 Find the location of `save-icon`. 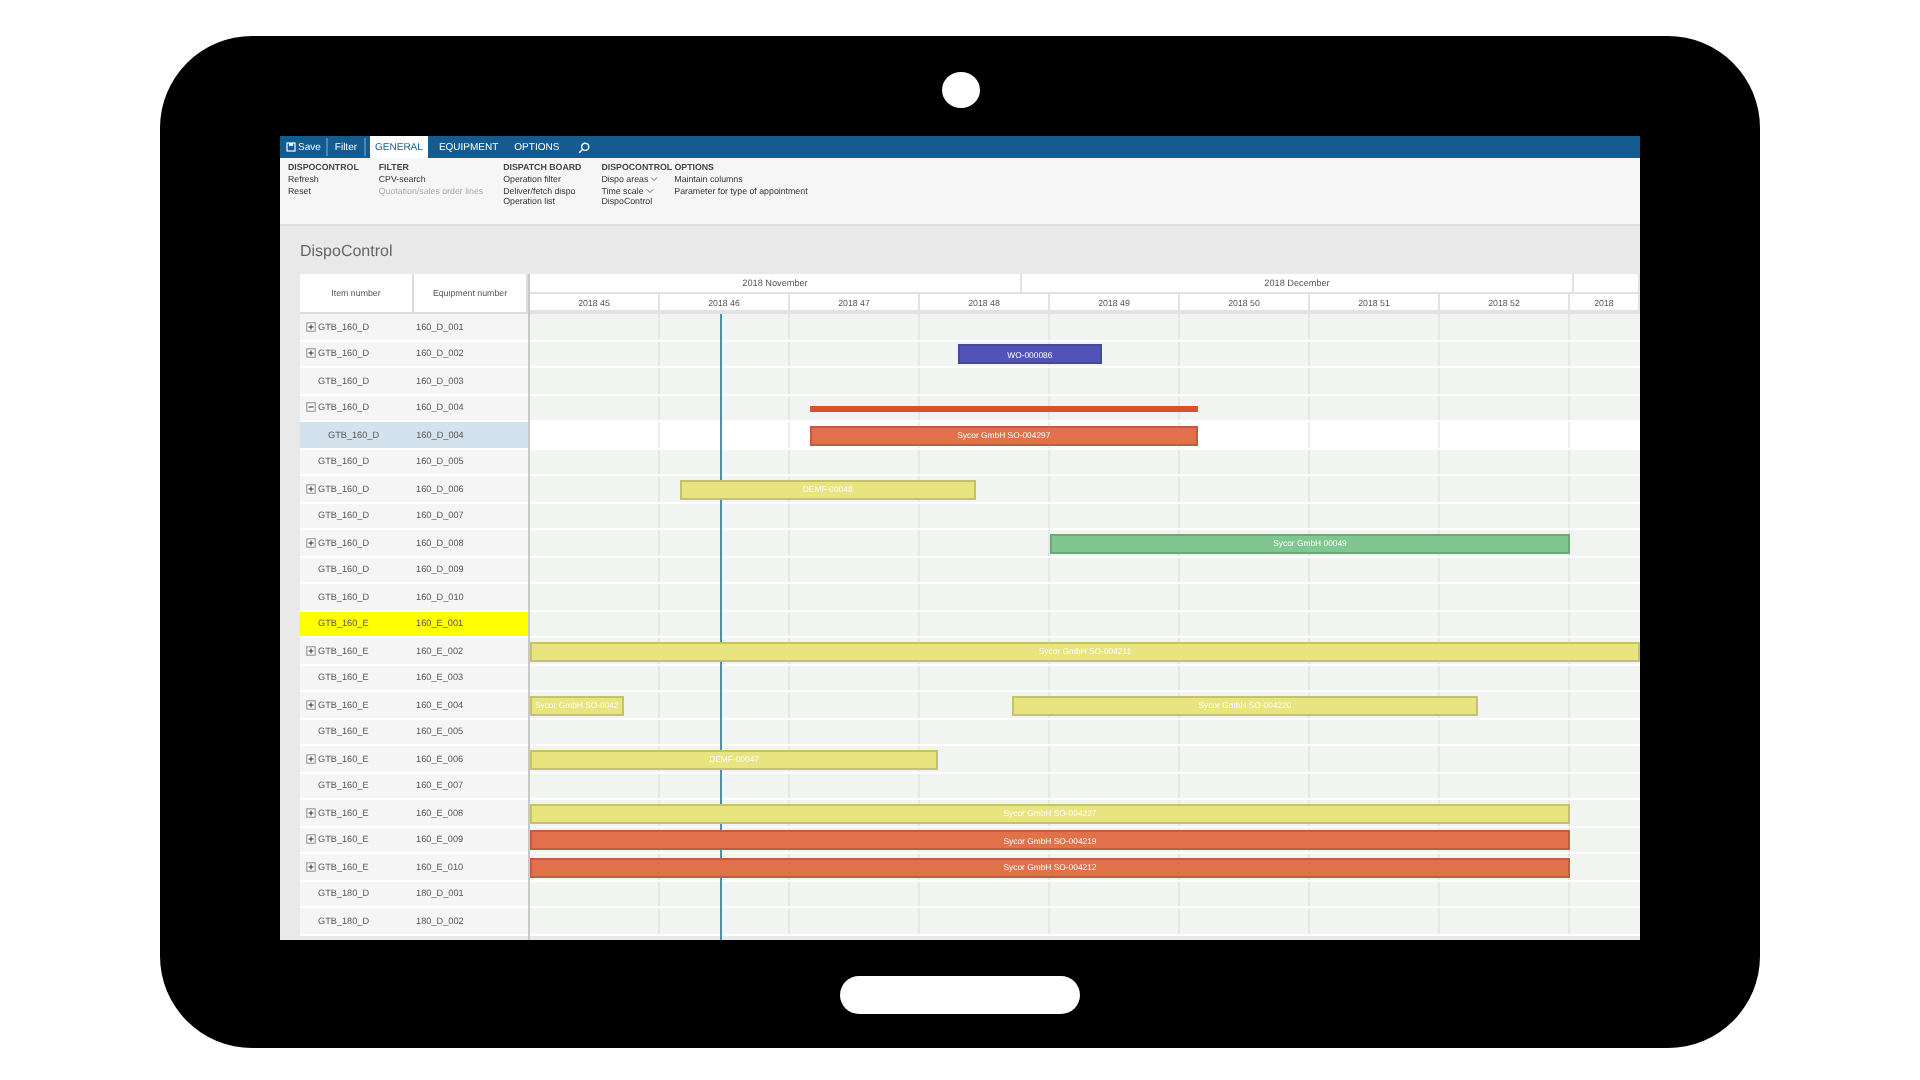

save-icon is located at coordinates (291, 147).